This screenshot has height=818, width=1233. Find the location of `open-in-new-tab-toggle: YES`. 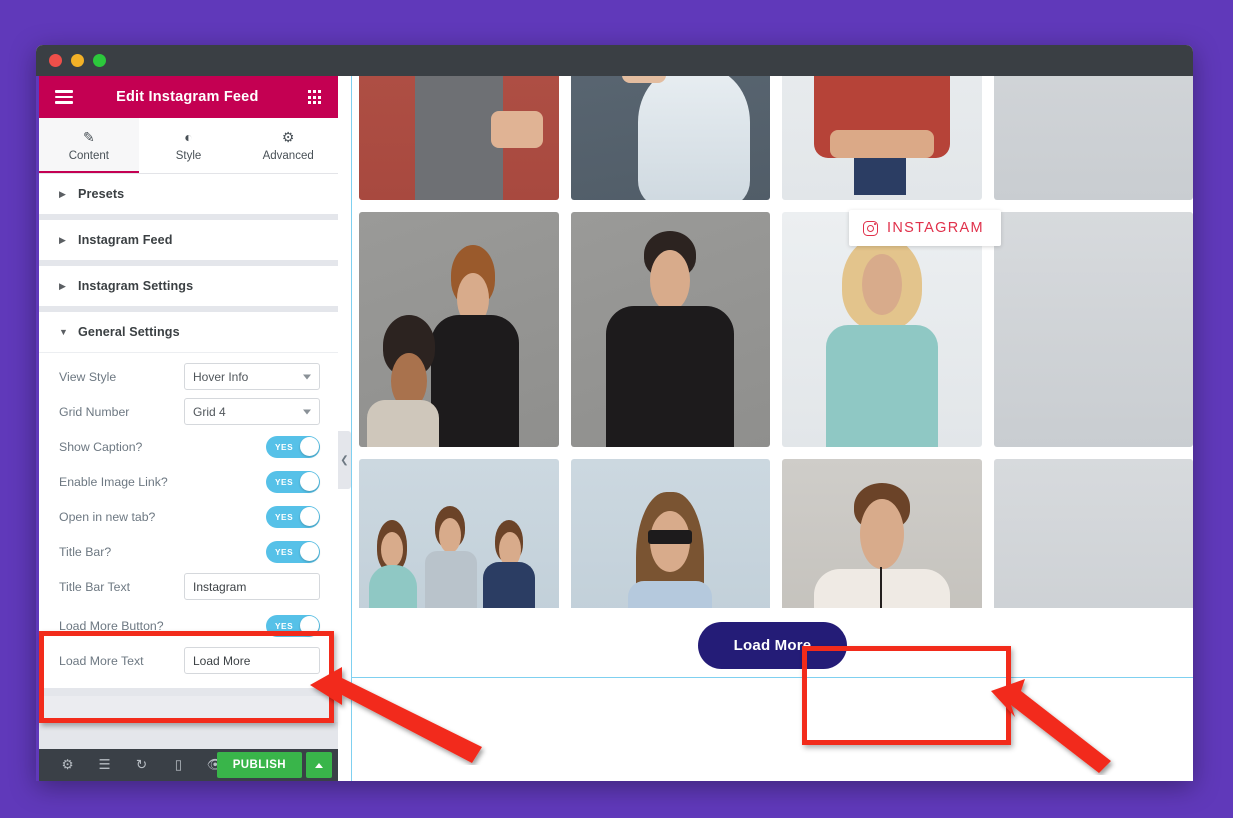

open-in-new-tab-toggle: YES is located at coordinates (293, 516).